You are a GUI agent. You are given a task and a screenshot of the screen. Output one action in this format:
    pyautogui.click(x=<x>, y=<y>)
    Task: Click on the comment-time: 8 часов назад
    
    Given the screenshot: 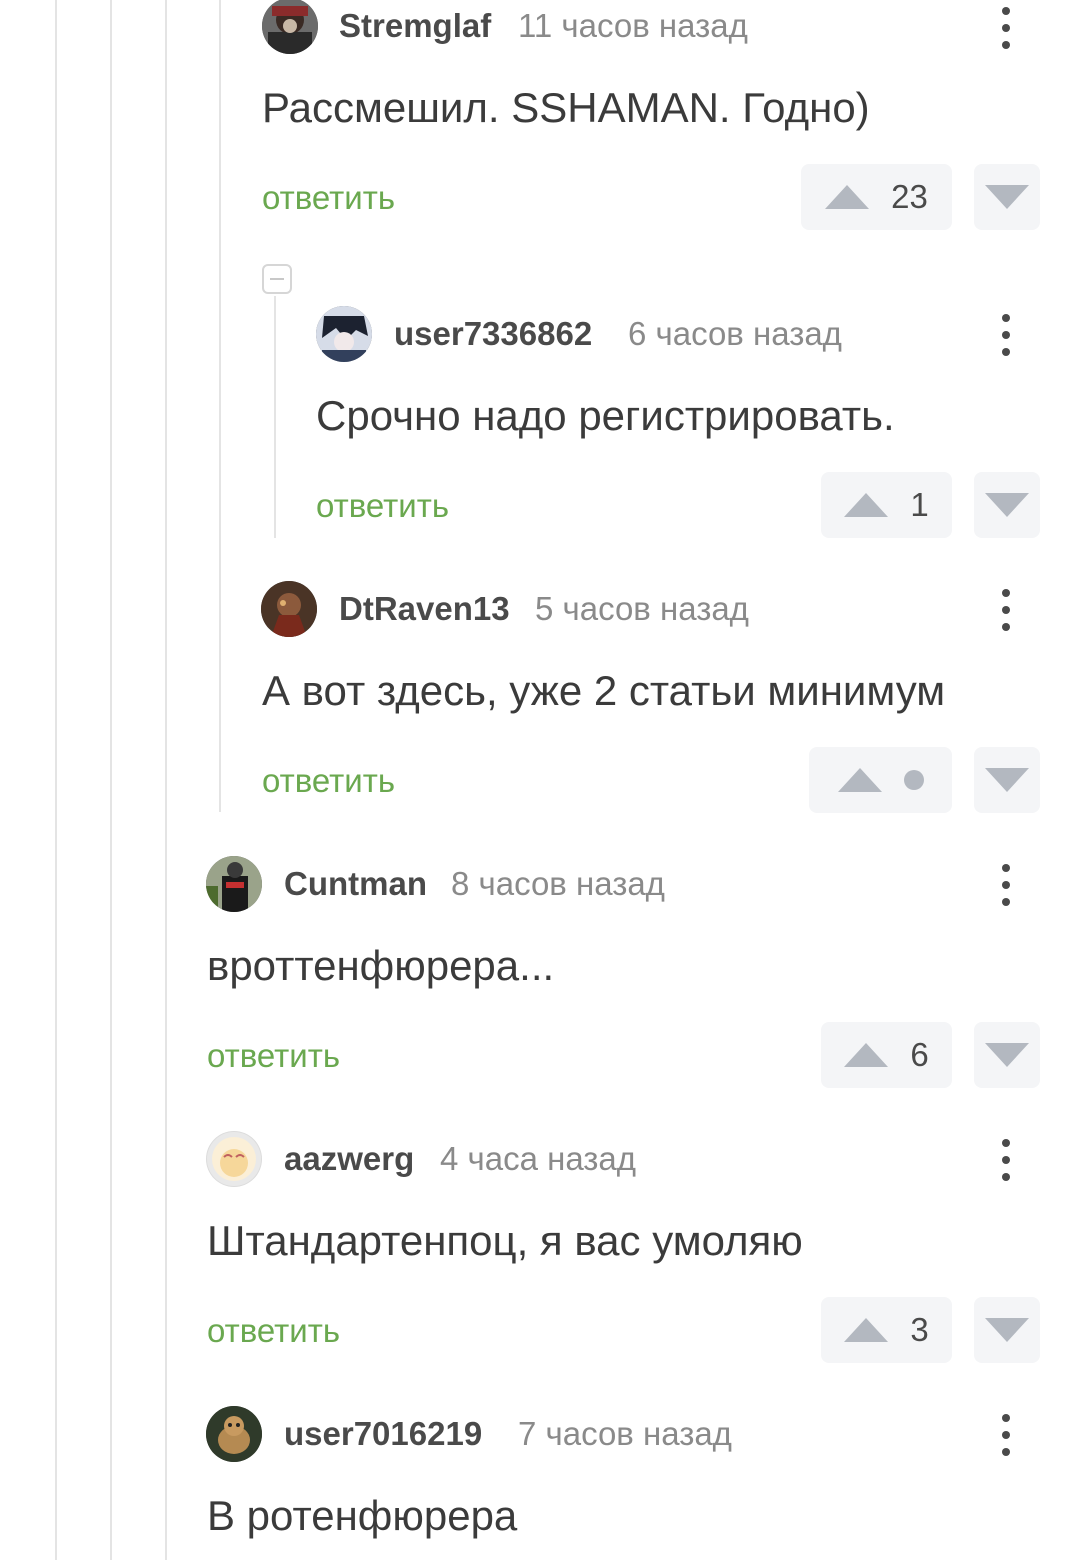 What is the action you would take?
    pyautogui.click(x=558, y=883)
    